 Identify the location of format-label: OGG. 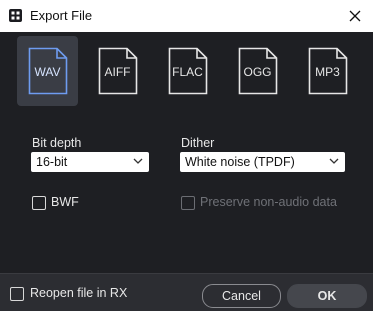
(257, 72).